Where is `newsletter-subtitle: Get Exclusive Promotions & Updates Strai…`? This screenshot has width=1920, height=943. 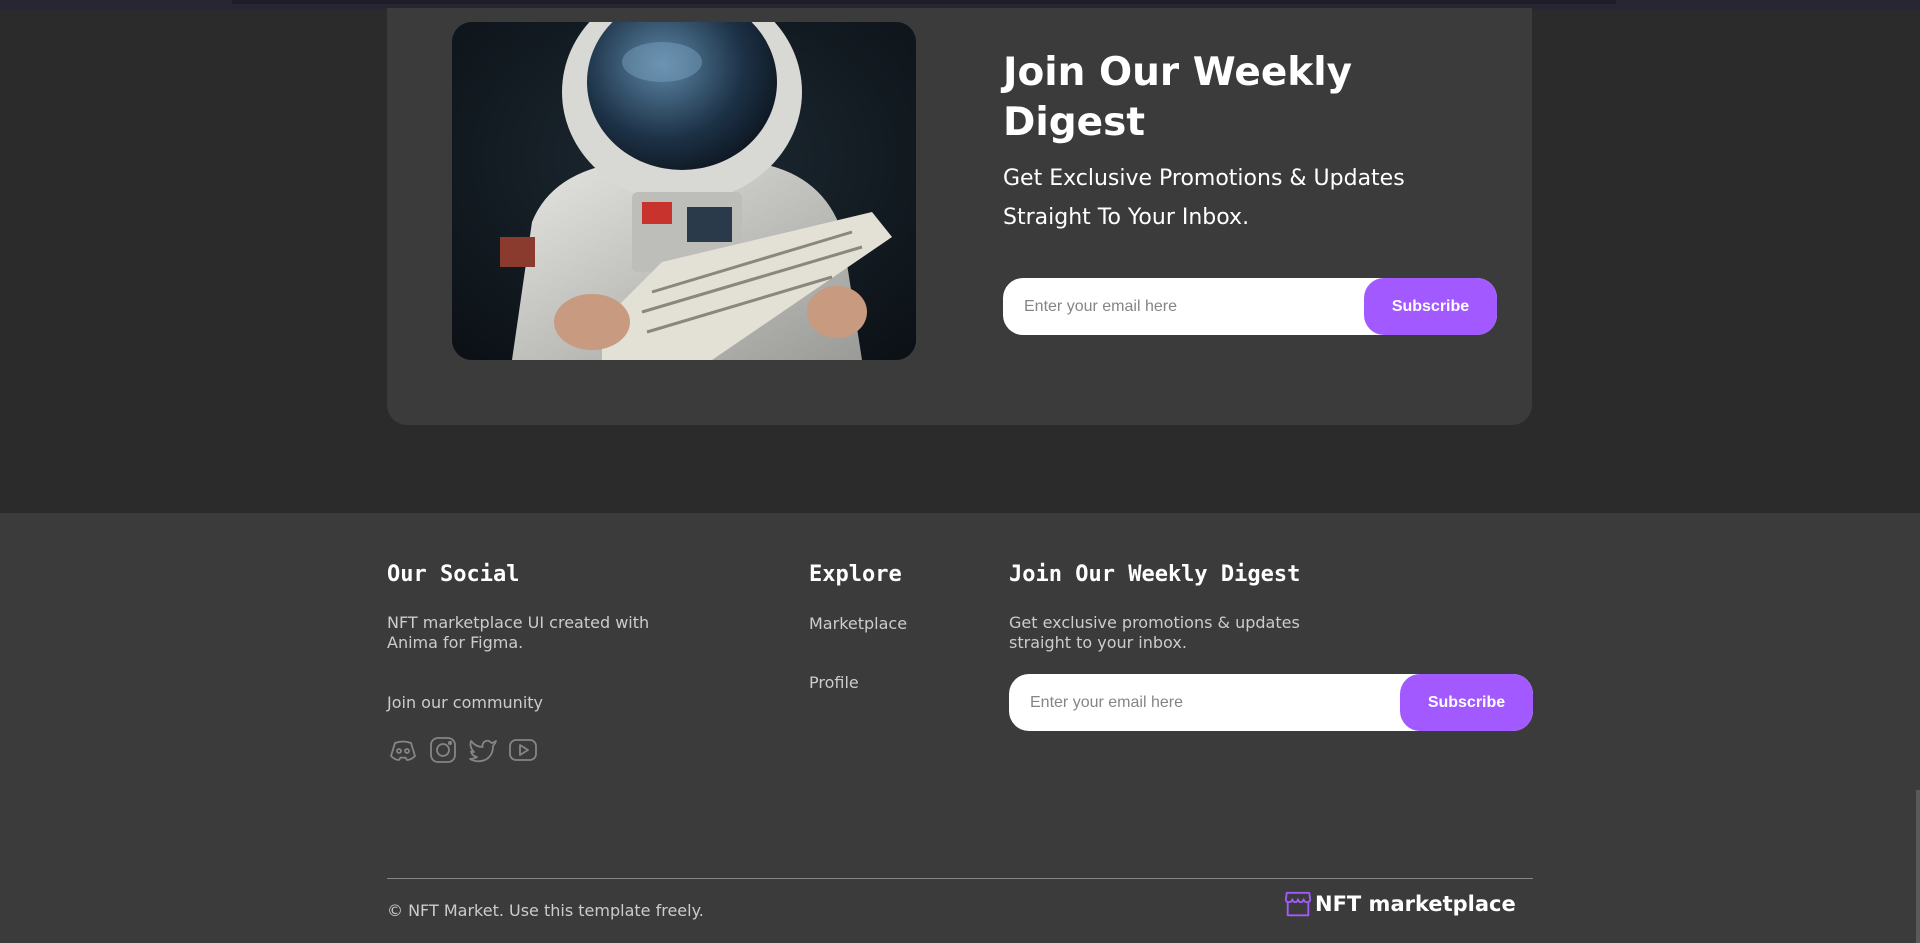 newsletter-subtitle: Get Exclusive Promotions & Updates Strai… is located at coordinates (1204, 198).